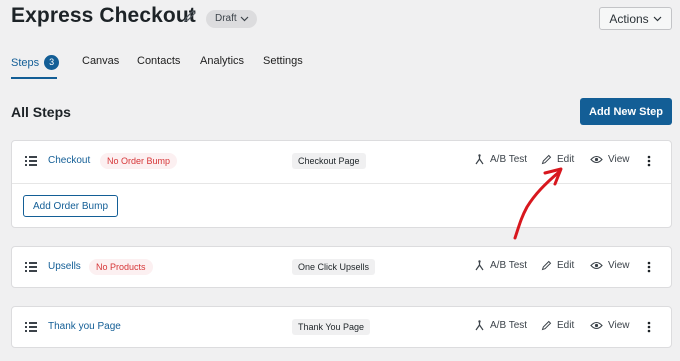 The height and width of the screenshot is (361, 680). What do you see at coordinates (103, 15) in the screenshot?
I see `page-title: Express Checkout` at bounding box center [103, 15].